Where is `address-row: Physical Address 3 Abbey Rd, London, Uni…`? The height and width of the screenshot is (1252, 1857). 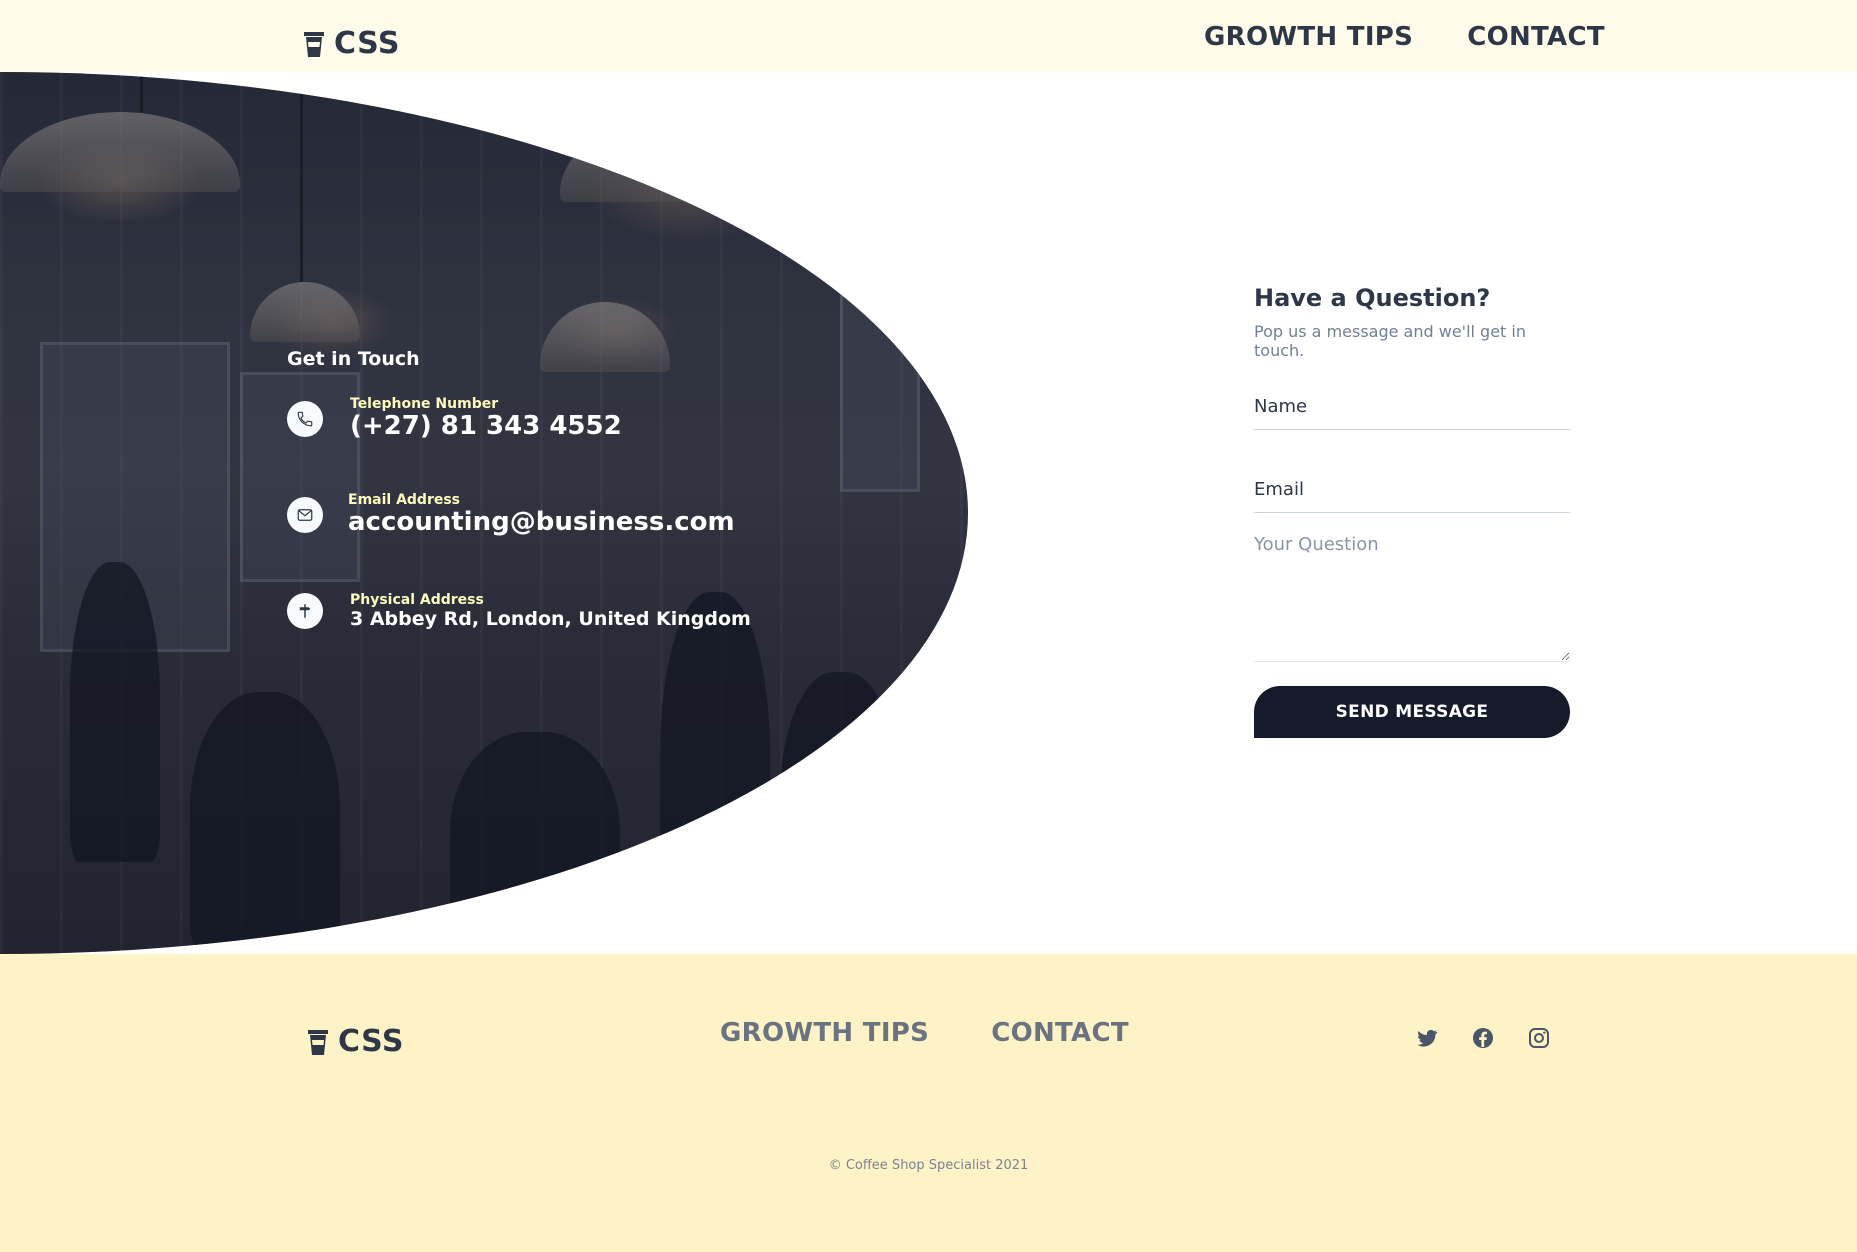
address-row: Physical Address 3 Abbey Rd, London, Uni… is located at coordinates (519, 611).